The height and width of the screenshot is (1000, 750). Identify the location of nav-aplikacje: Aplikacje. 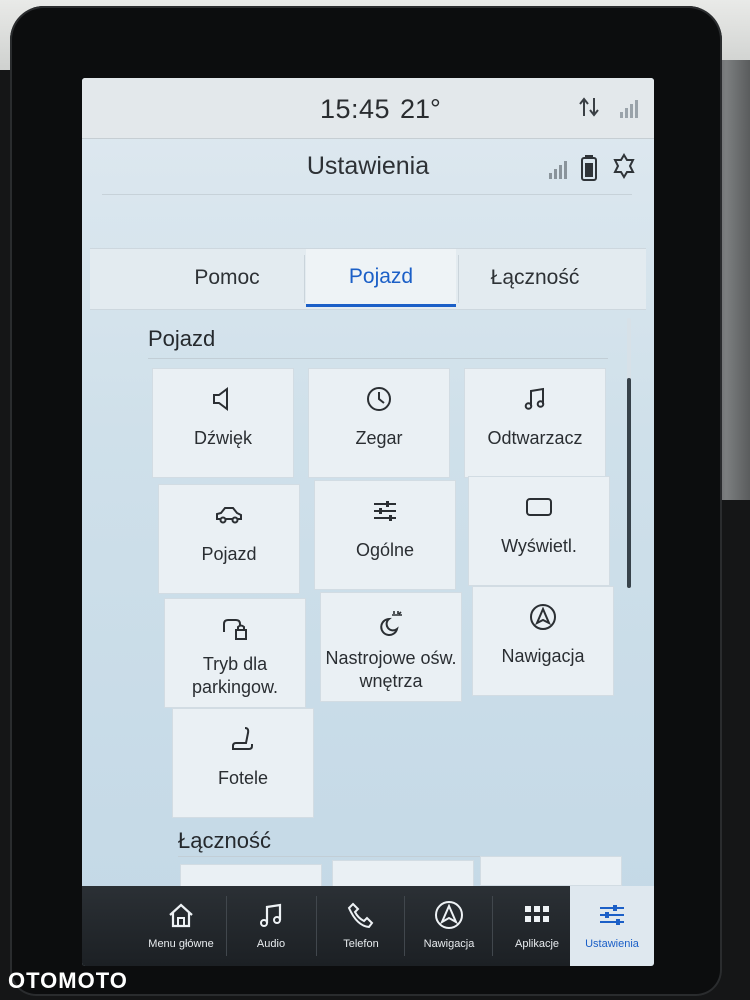
(537, 926).